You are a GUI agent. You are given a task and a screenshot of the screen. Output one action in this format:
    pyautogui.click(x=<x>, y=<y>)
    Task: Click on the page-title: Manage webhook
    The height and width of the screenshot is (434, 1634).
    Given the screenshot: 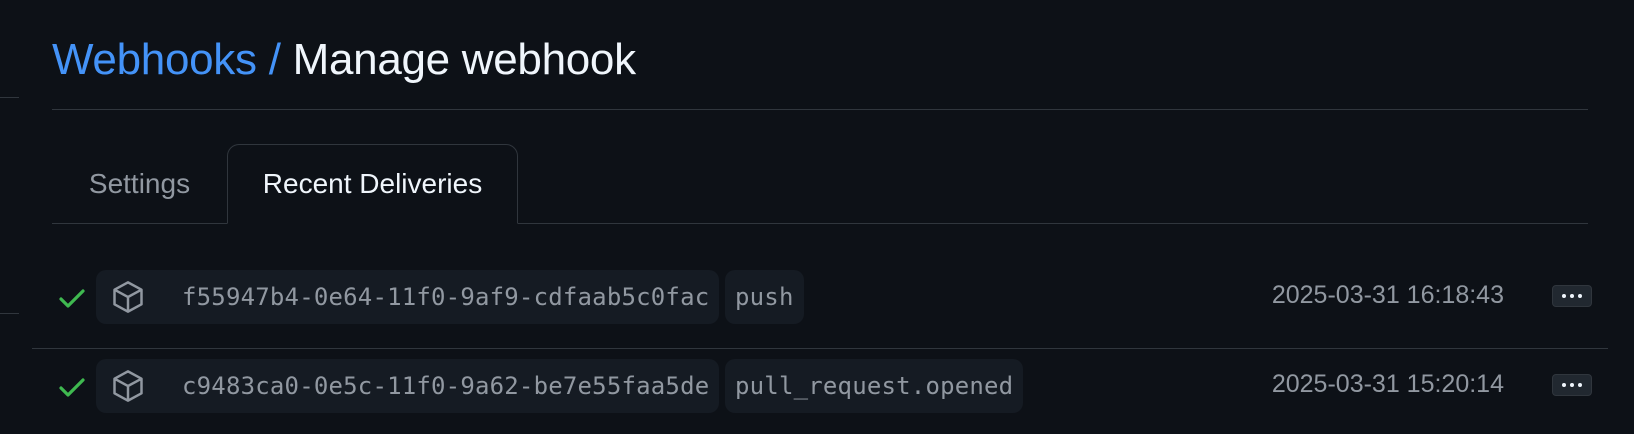 What is the action you would take?
    pyautogui.click(x=464, y=59)
    